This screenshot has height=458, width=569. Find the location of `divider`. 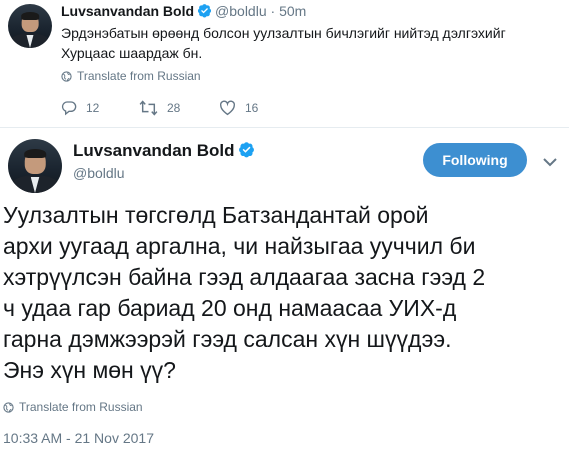

divider is located at coordinates (284, 127).